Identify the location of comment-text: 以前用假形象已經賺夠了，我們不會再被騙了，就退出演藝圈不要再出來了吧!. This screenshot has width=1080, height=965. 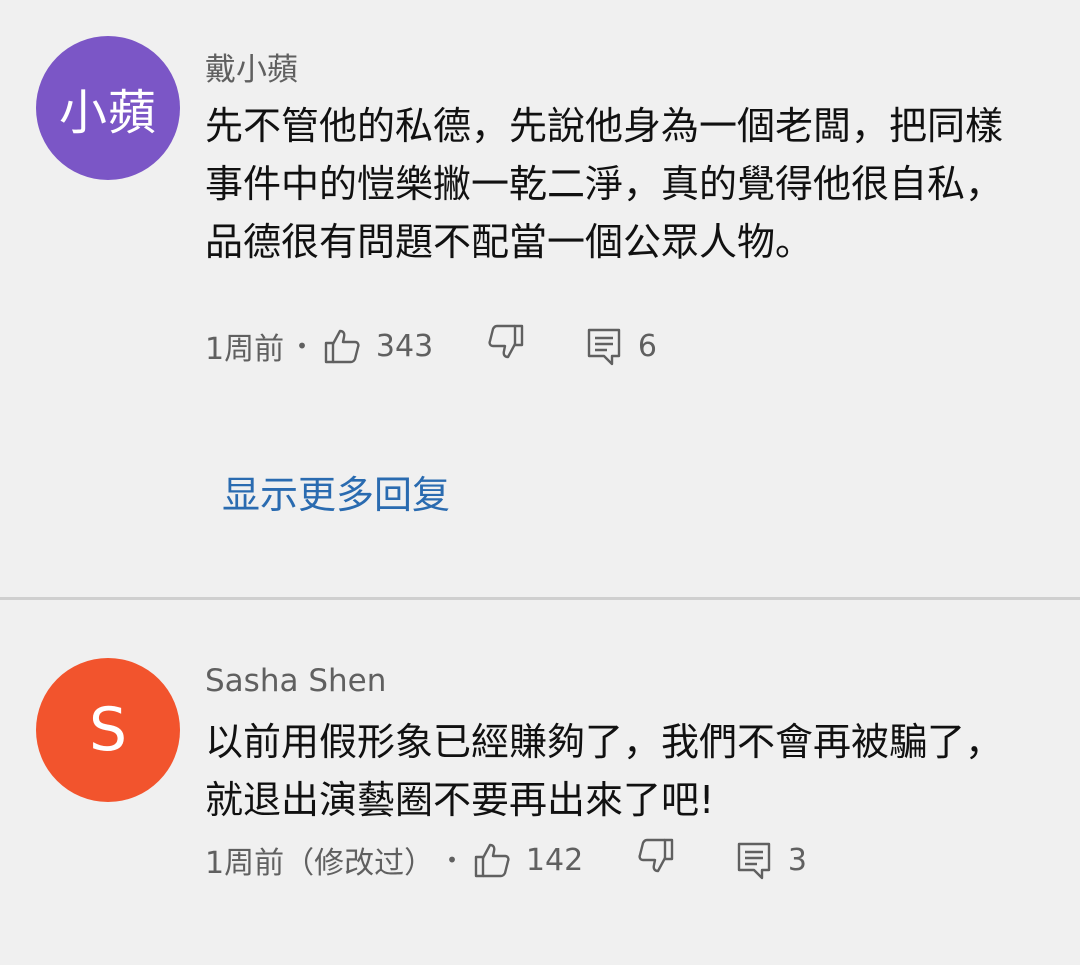
(604, 771).